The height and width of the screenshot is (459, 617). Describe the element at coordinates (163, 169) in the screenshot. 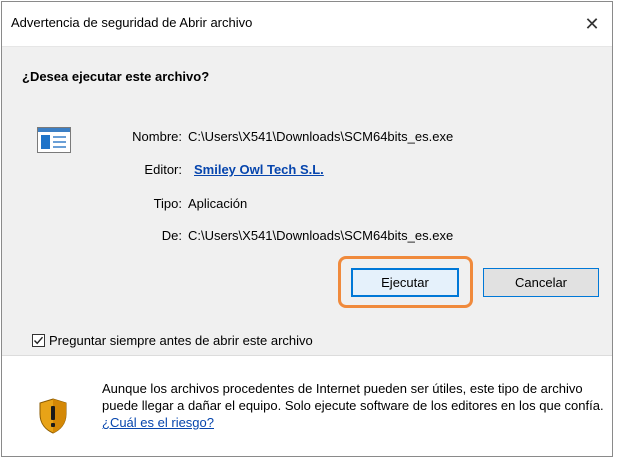

I see `publisher-label: Editor:` at that location.